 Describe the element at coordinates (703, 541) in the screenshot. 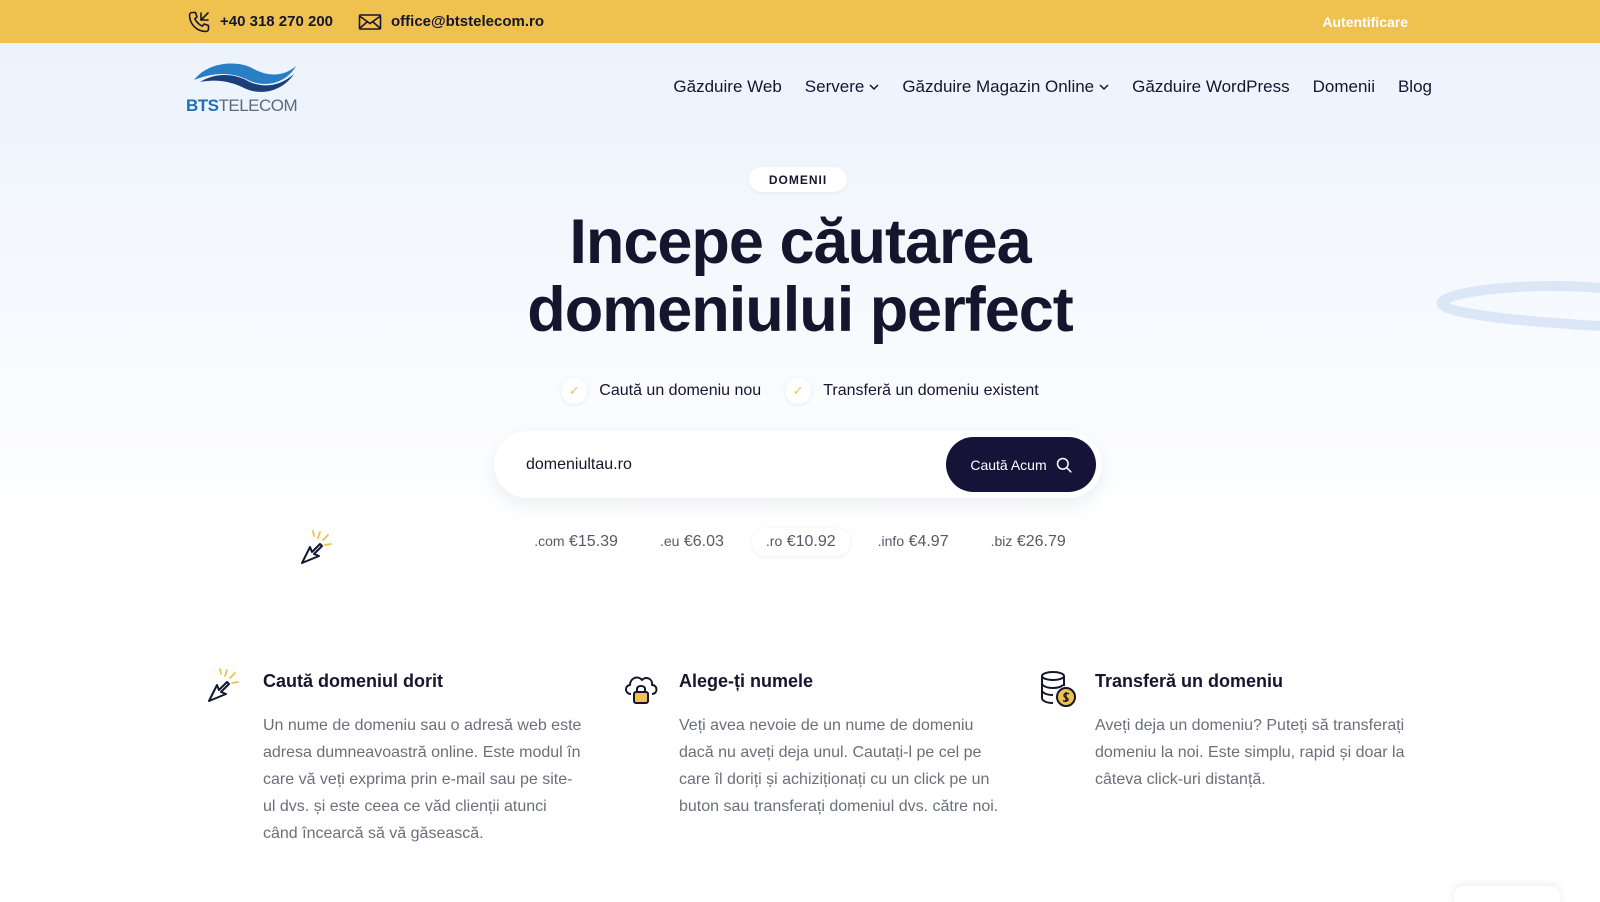

I see `tld-price: €6.03` at that location.